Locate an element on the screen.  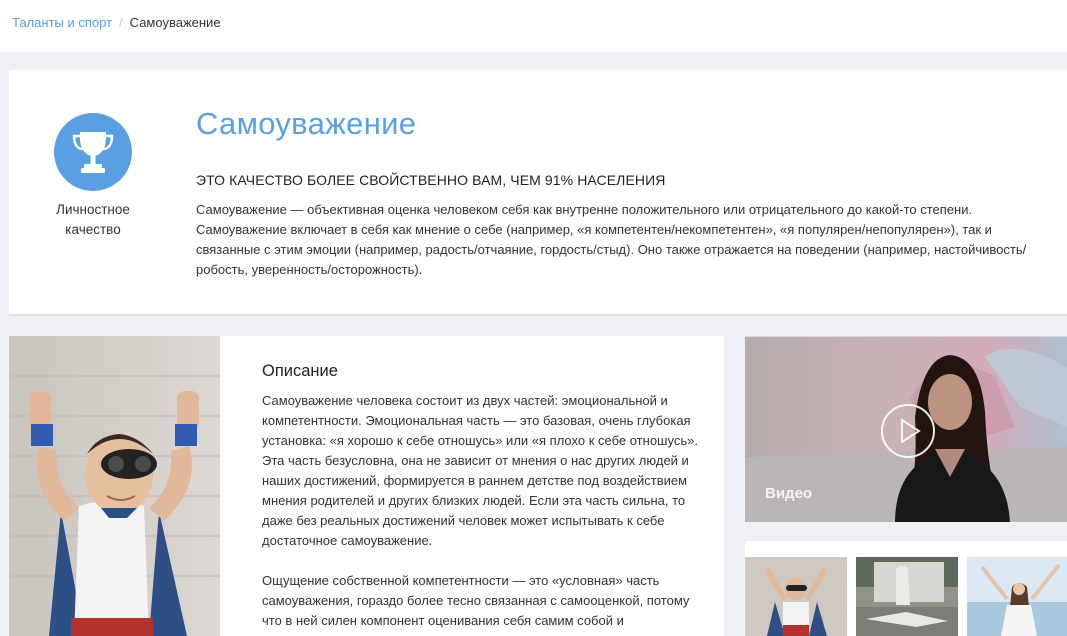
photo-gallery is located at coordinates (906, 588).